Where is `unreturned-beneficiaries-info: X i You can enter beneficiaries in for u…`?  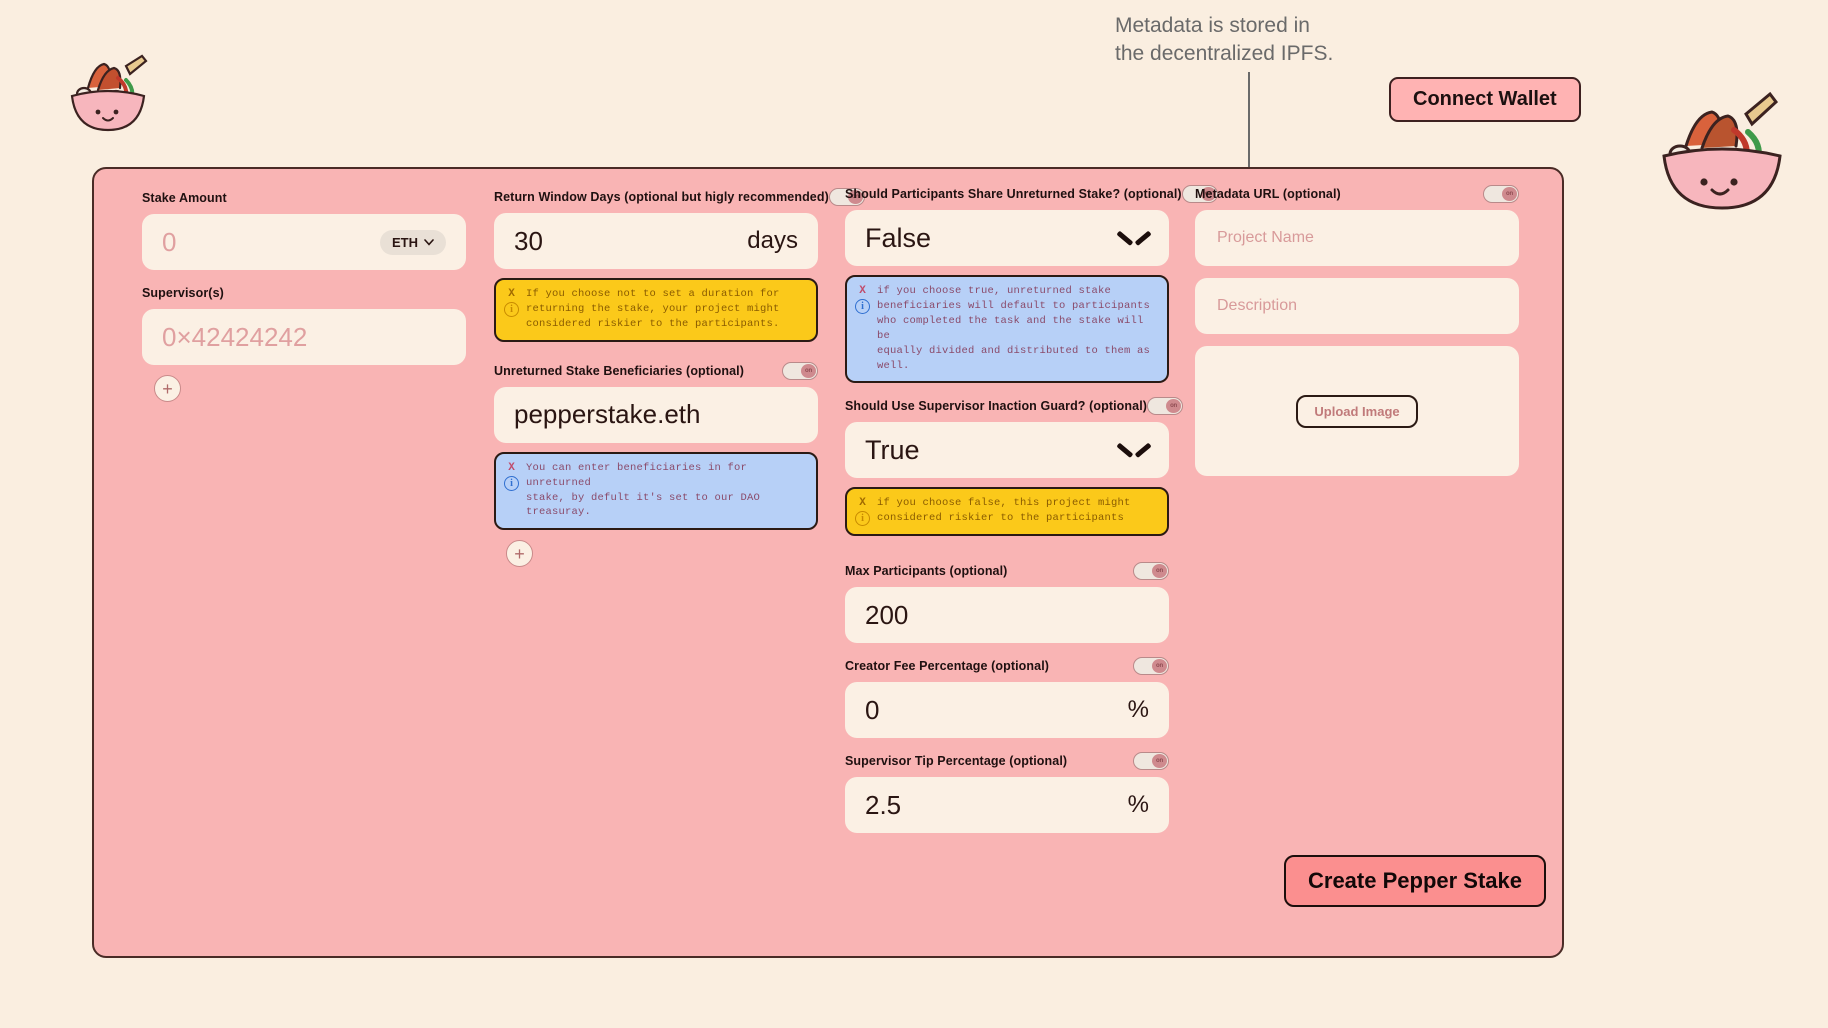
unreturned-beneficiaries-info: X i You can enter beneficiaries in for u… is located at coordinates (656, 491).